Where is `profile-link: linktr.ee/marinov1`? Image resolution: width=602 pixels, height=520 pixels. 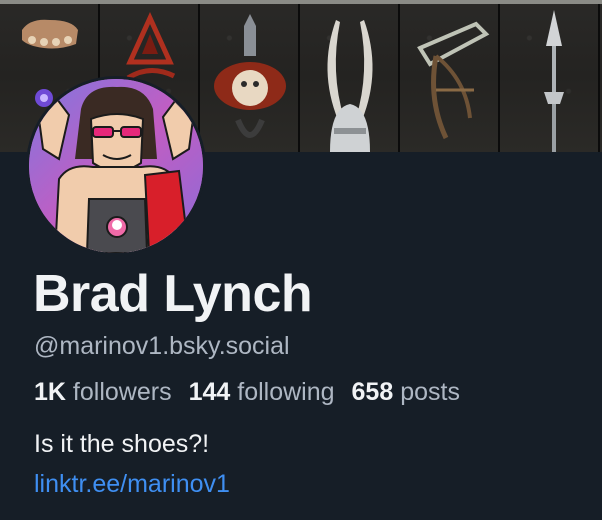
profile-link: linktr.ee/marinov1 is located at coordinates (132, 484).